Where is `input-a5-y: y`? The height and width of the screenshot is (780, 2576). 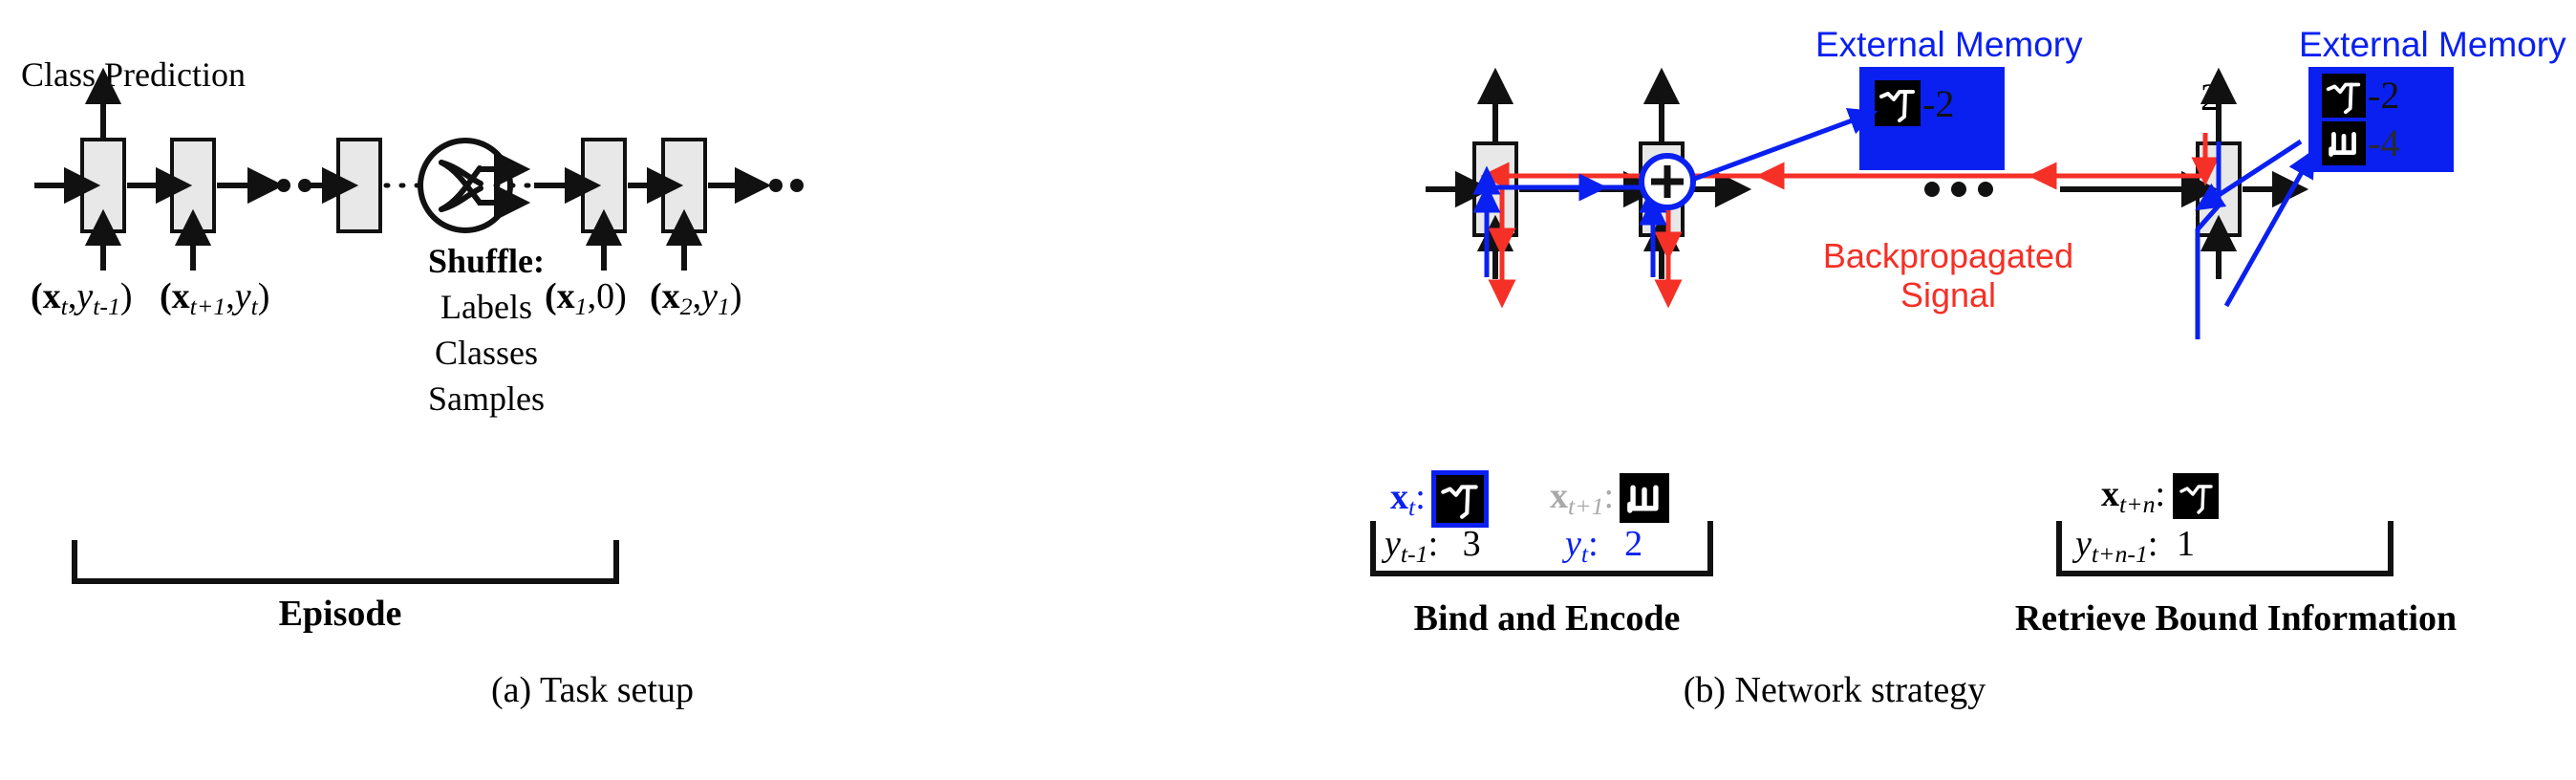
input-a5-y: y is located at coordinates (709, 296).